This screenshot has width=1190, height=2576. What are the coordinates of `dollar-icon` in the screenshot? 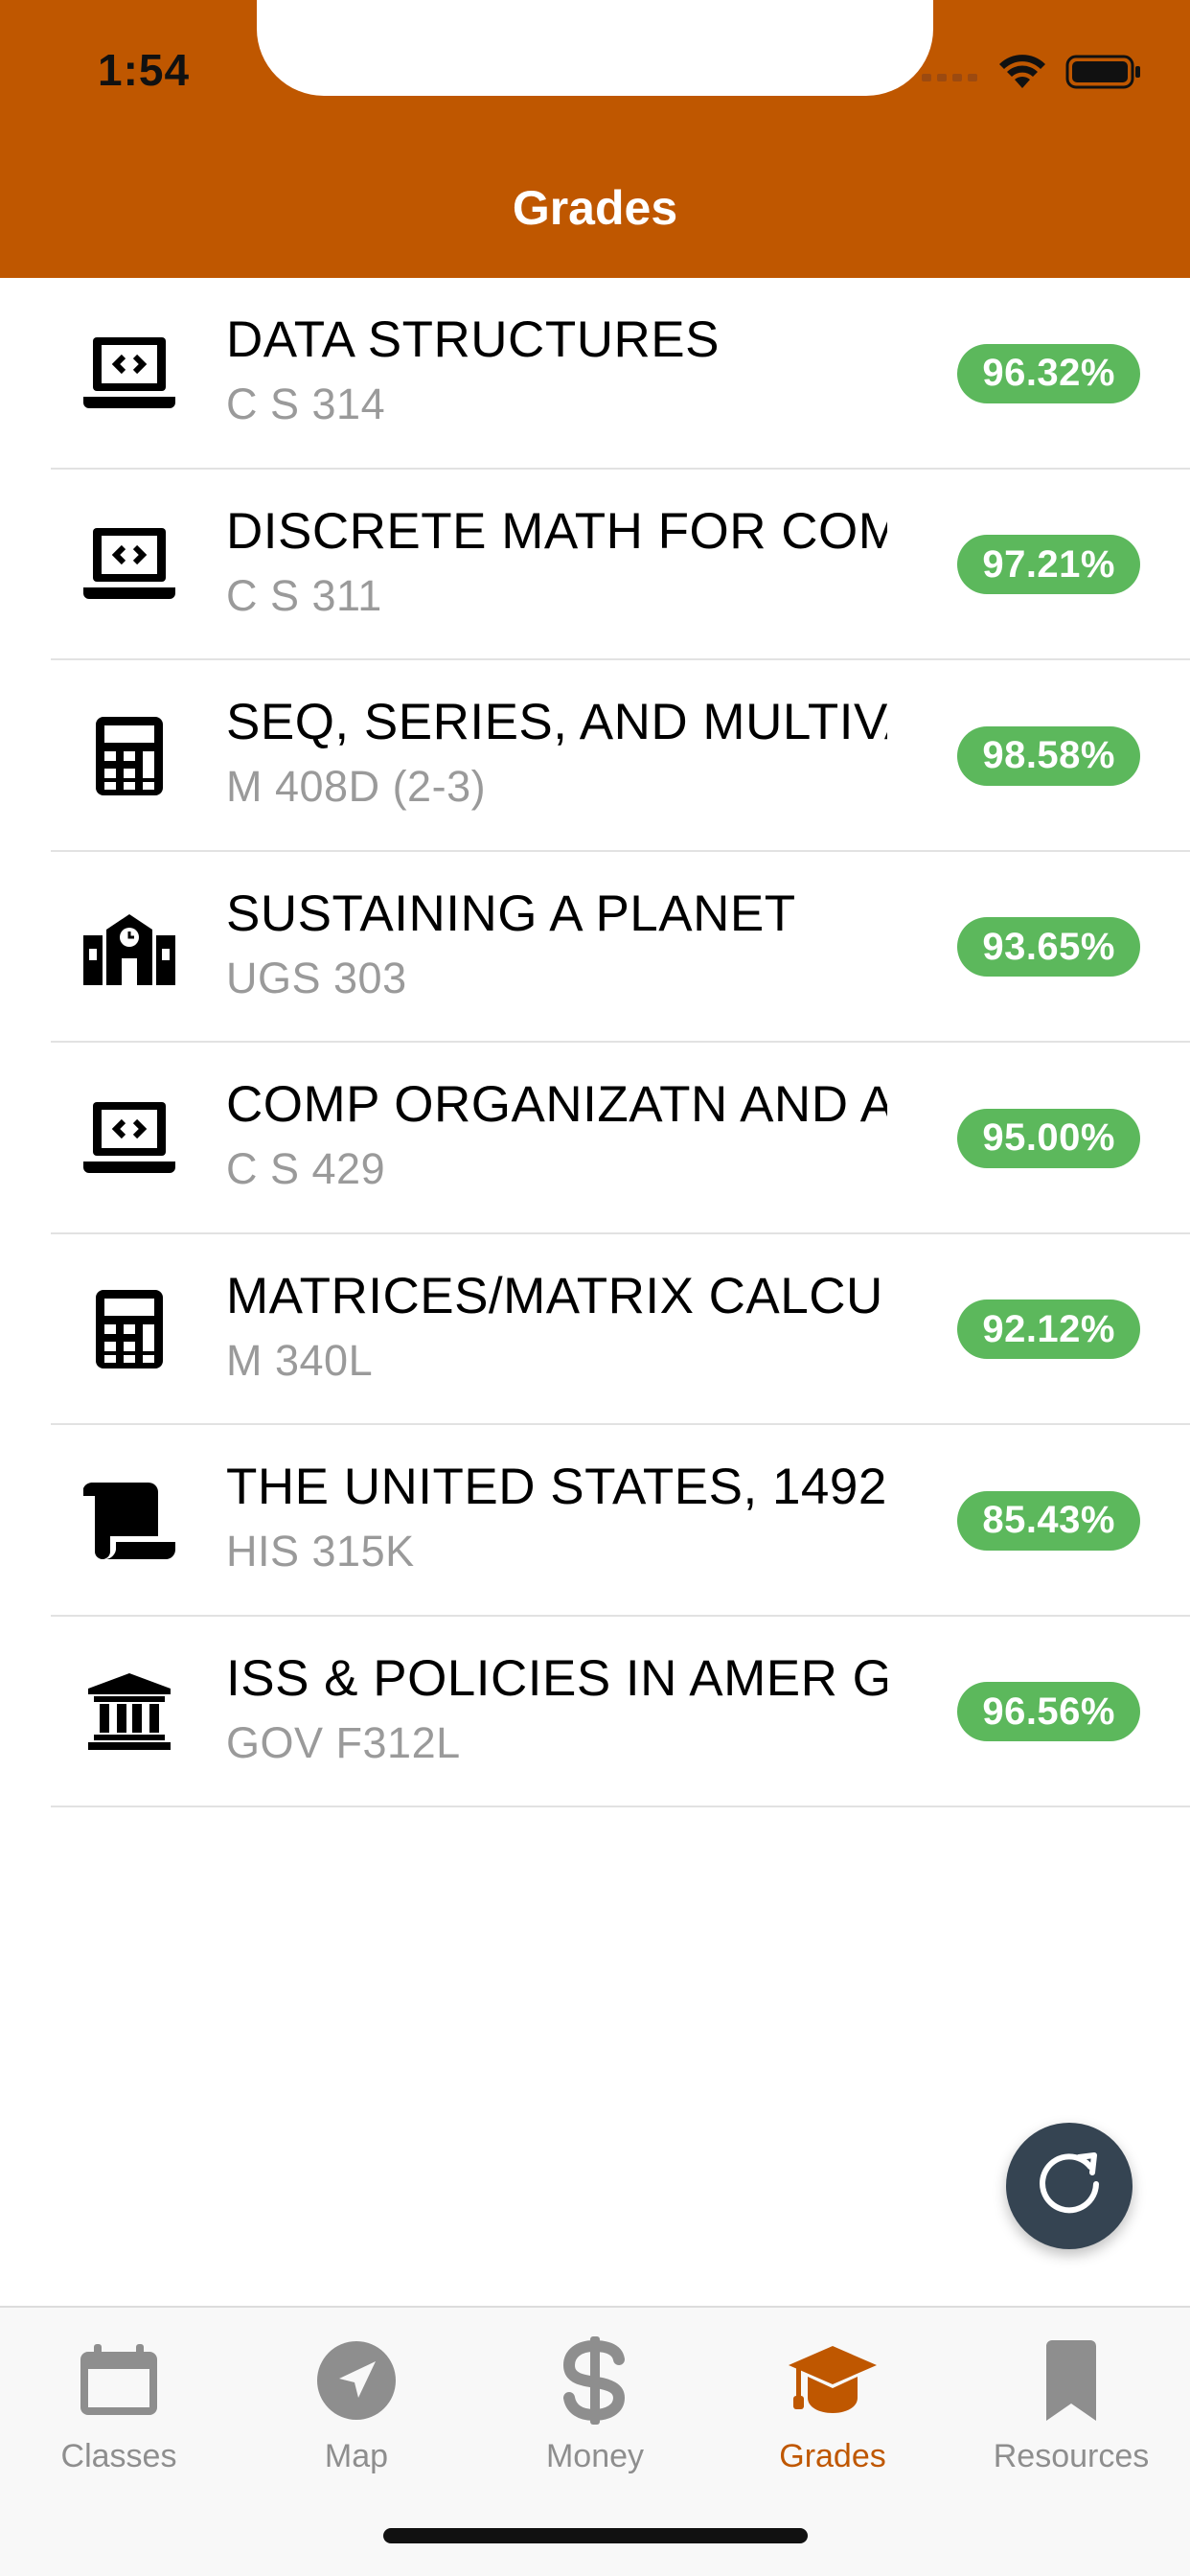 It's located at (595, 2380).